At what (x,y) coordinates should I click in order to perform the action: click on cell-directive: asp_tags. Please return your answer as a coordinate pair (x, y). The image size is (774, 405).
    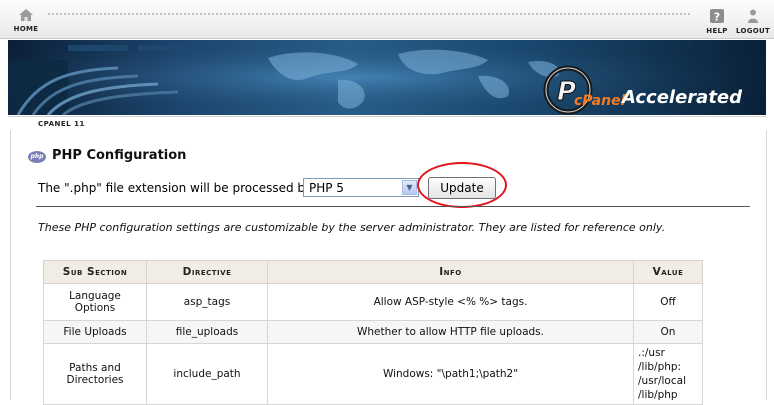
    Looking at the image, I should click on (207, 302).